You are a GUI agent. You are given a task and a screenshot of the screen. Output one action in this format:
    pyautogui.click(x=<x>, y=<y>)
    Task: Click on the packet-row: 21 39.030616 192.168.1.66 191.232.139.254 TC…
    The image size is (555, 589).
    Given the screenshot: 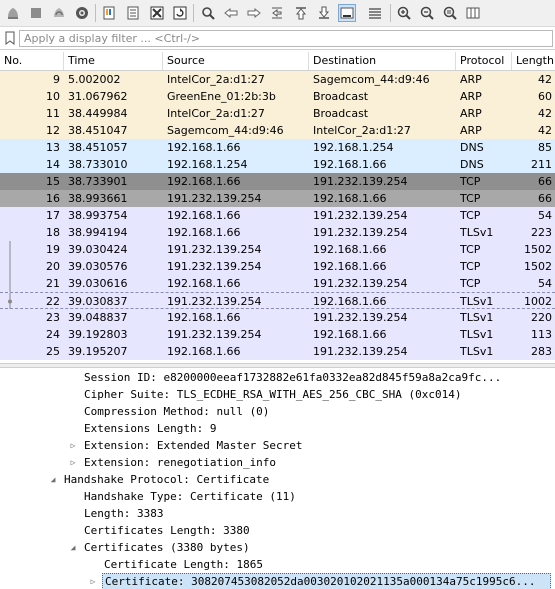 What is the action you would take?
    pyautogui.click(x=277, y=283)
    